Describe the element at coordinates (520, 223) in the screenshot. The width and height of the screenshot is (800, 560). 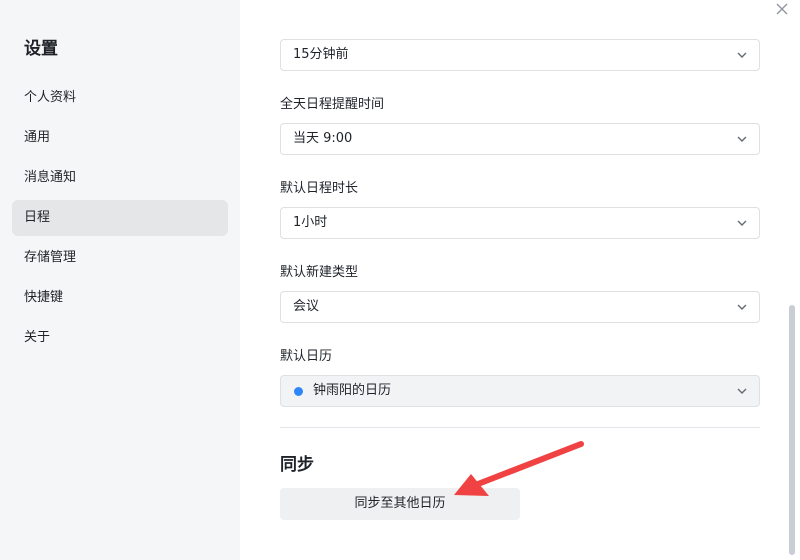
I see `default-duration-select: 1小时` at that location.